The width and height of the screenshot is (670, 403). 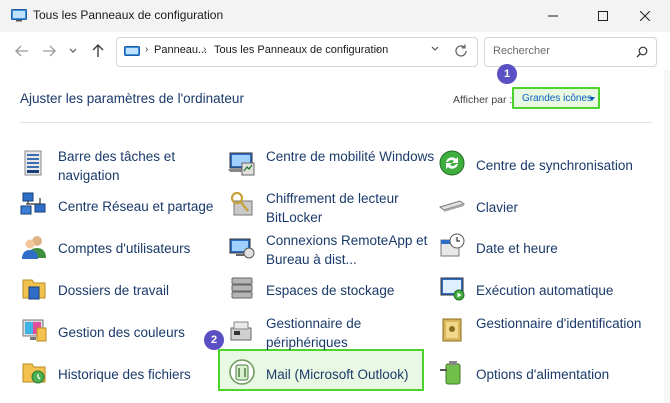 I want to click on sync-center-icon, so click(x=452, y=163).